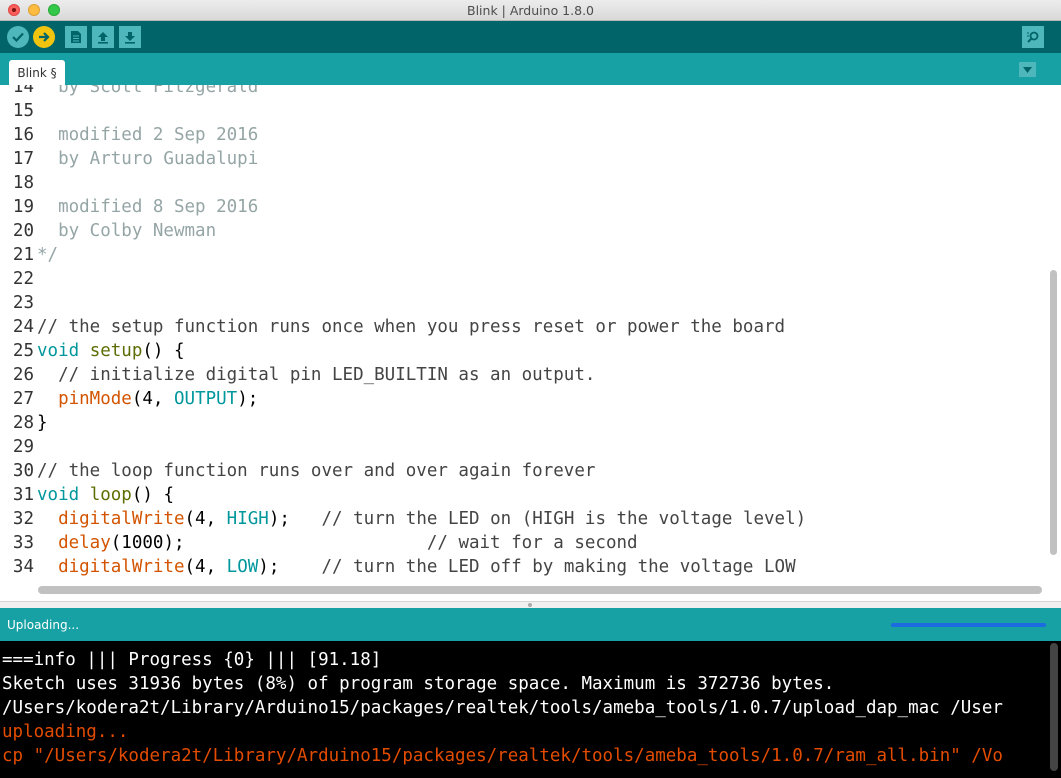  What do you see at coordinates (23, 255) in the screenshot?
I see `line-number: 21` at bounding box center [23, 255].